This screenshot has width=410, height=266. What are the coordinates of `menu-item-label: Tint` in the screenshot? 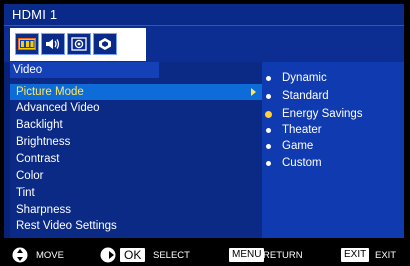 It's located at (25, 193).